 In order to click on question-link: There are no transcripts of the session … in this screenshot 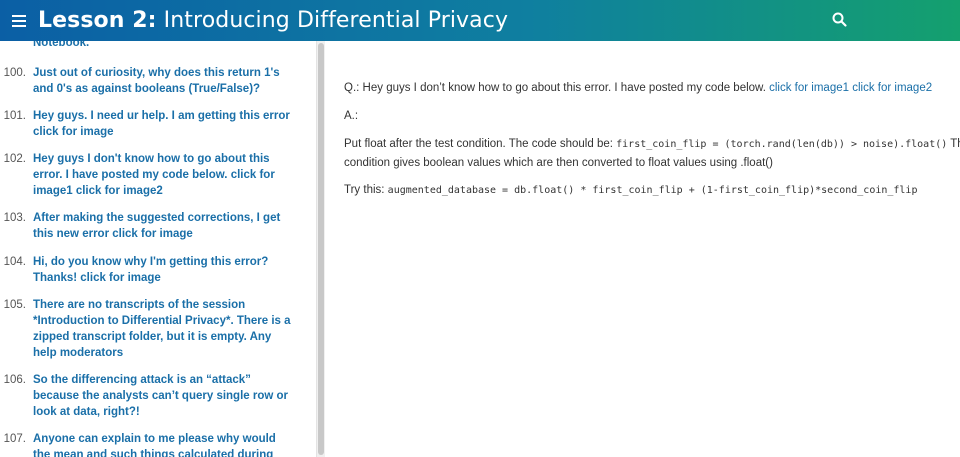, I will do `click(163, 329)`.